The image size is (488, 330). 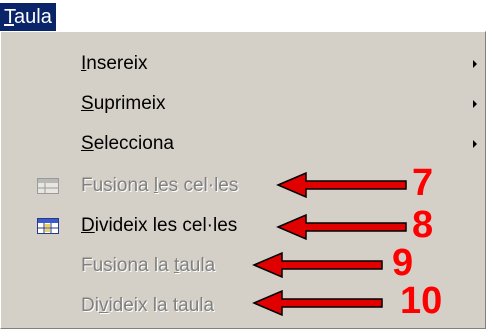 What do you see at coordinates (243, 226) in the screenshot?
I see `menu-item-divideix-cel-les: Divideix les cel·les` at bounding box center [243, 226].